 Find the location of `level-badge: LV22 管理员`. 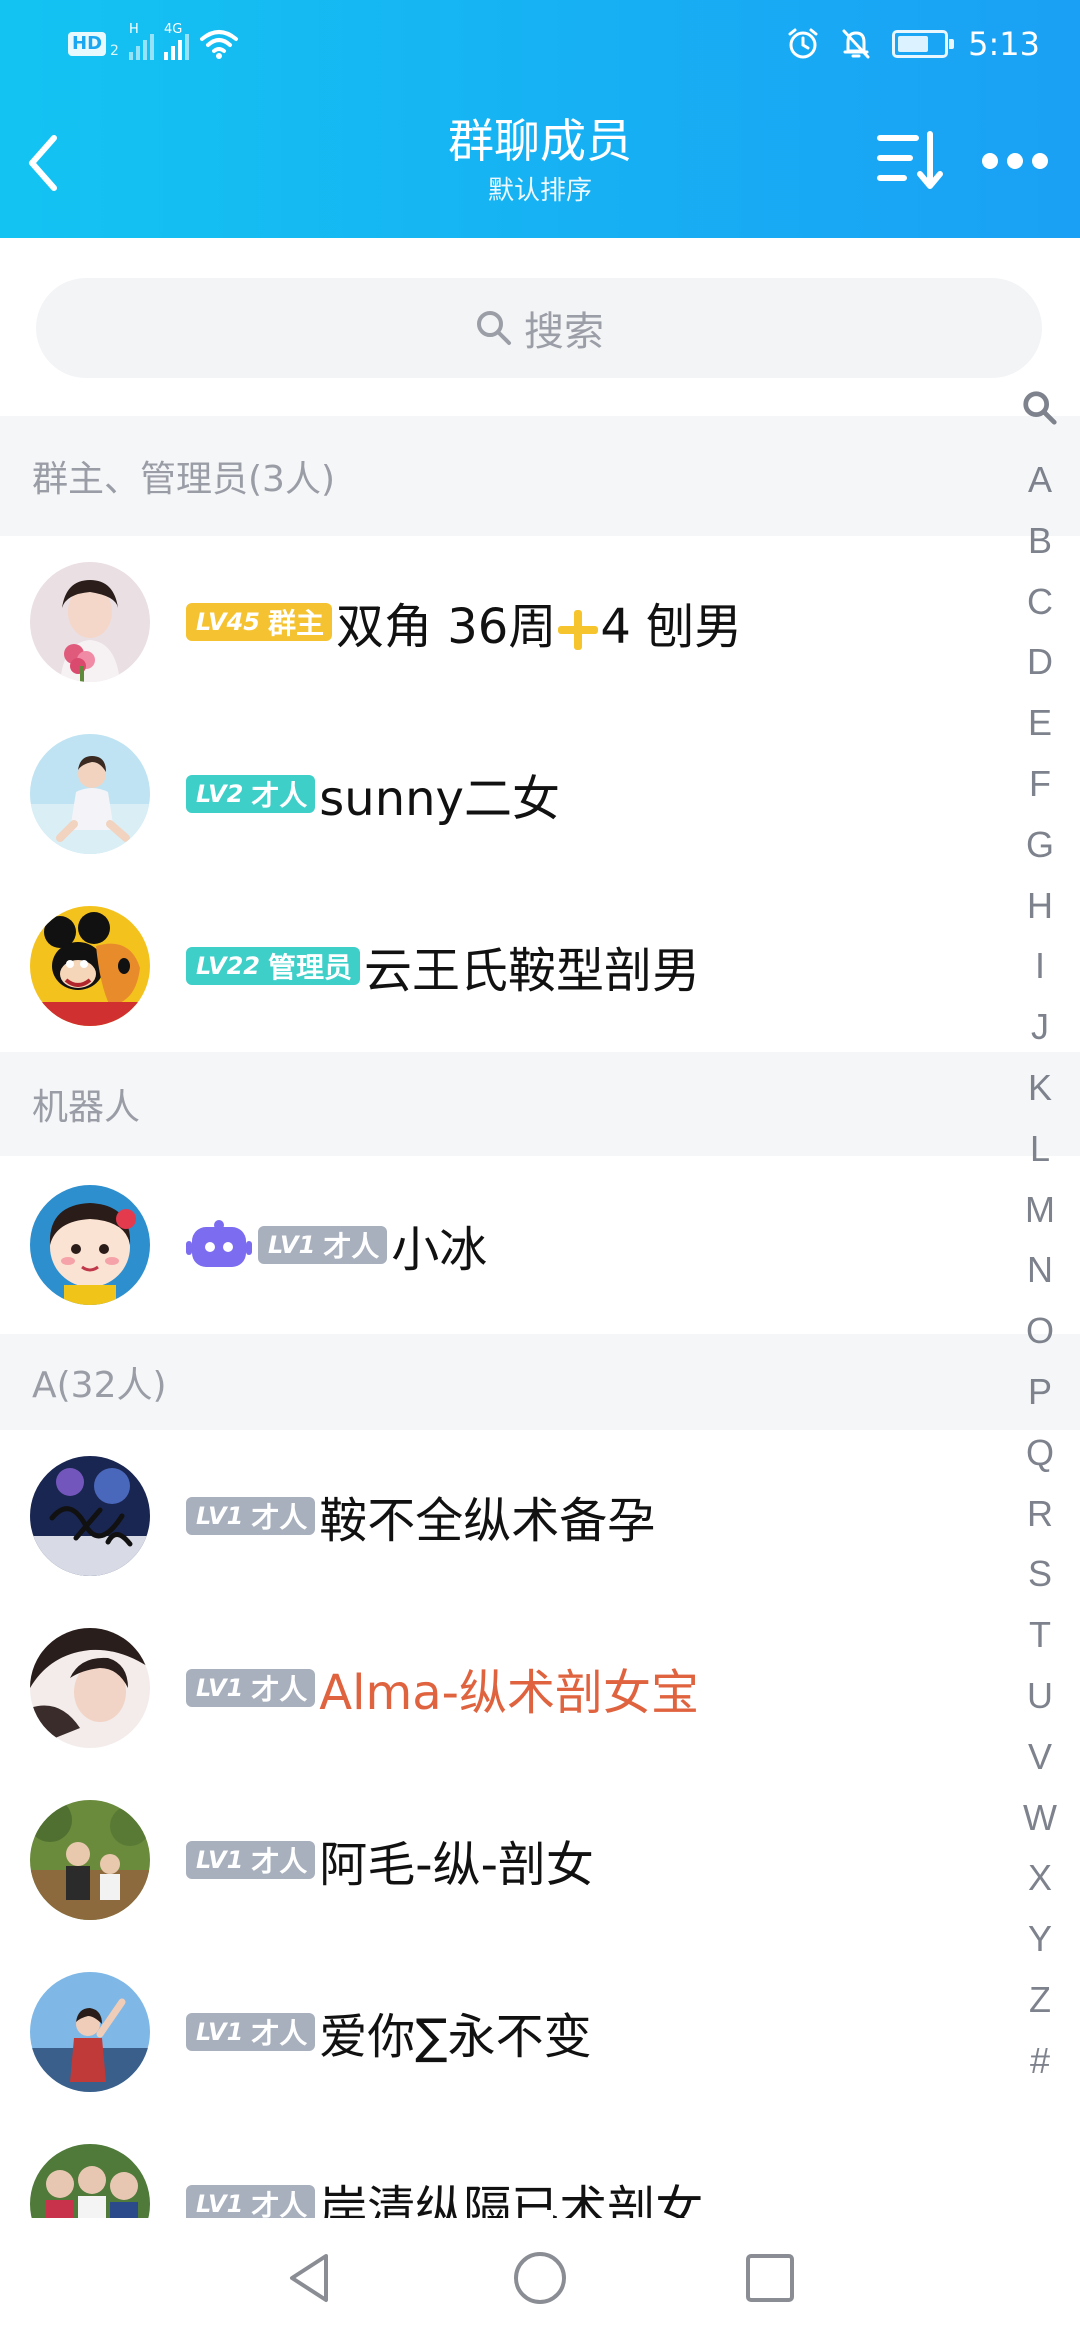

level-badge: LV22 管理员 is located at coordinates (273, 966).